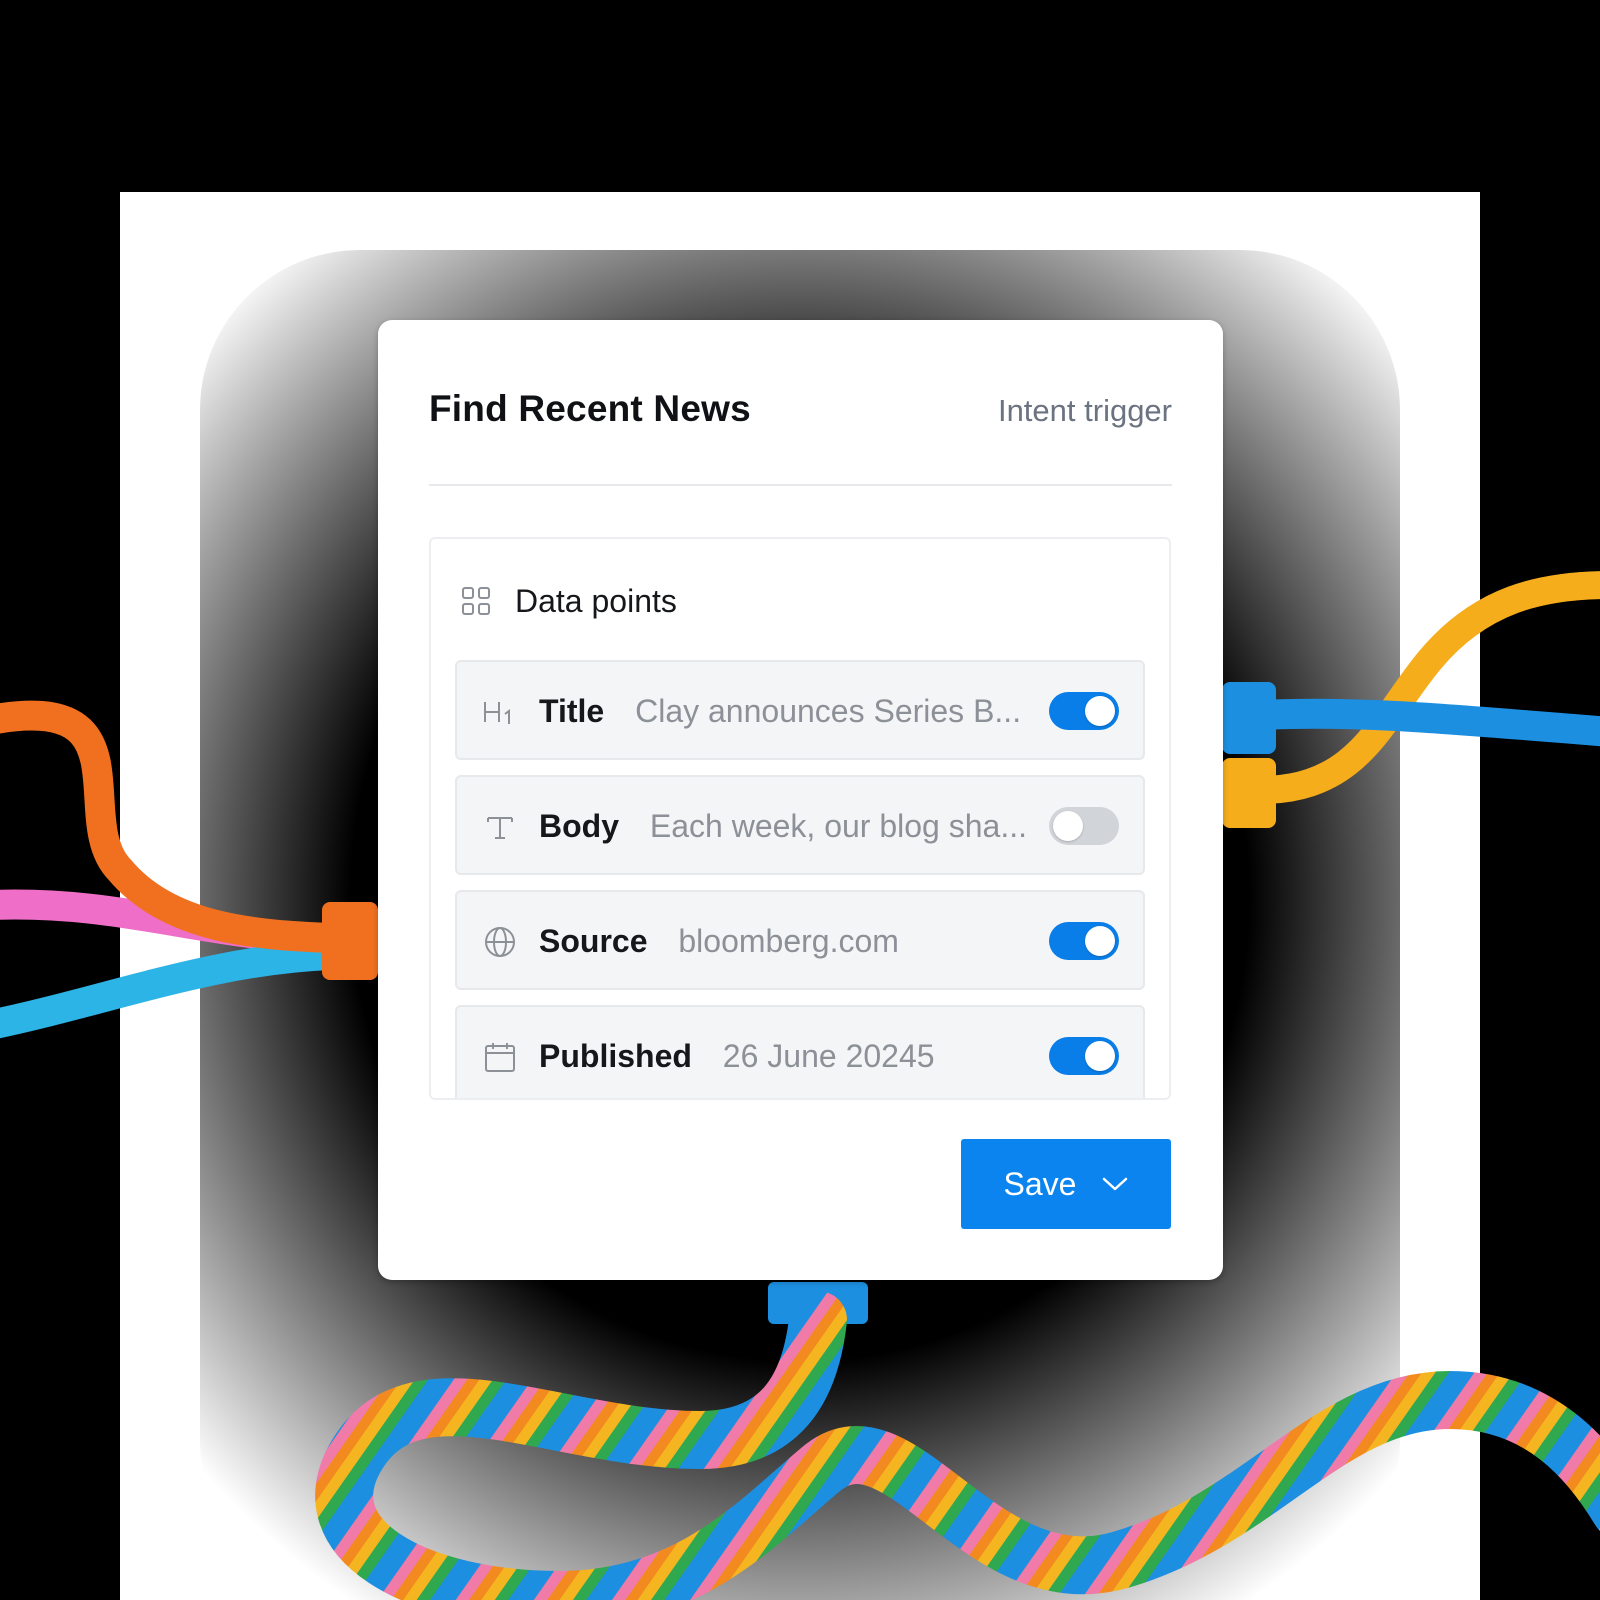 The width and height of the screenshot is (1600, 1600). What do you see at coordinates (500, 1057) in the screenshot?
I see `calendar-icon` at bounding box center [500, 1057].